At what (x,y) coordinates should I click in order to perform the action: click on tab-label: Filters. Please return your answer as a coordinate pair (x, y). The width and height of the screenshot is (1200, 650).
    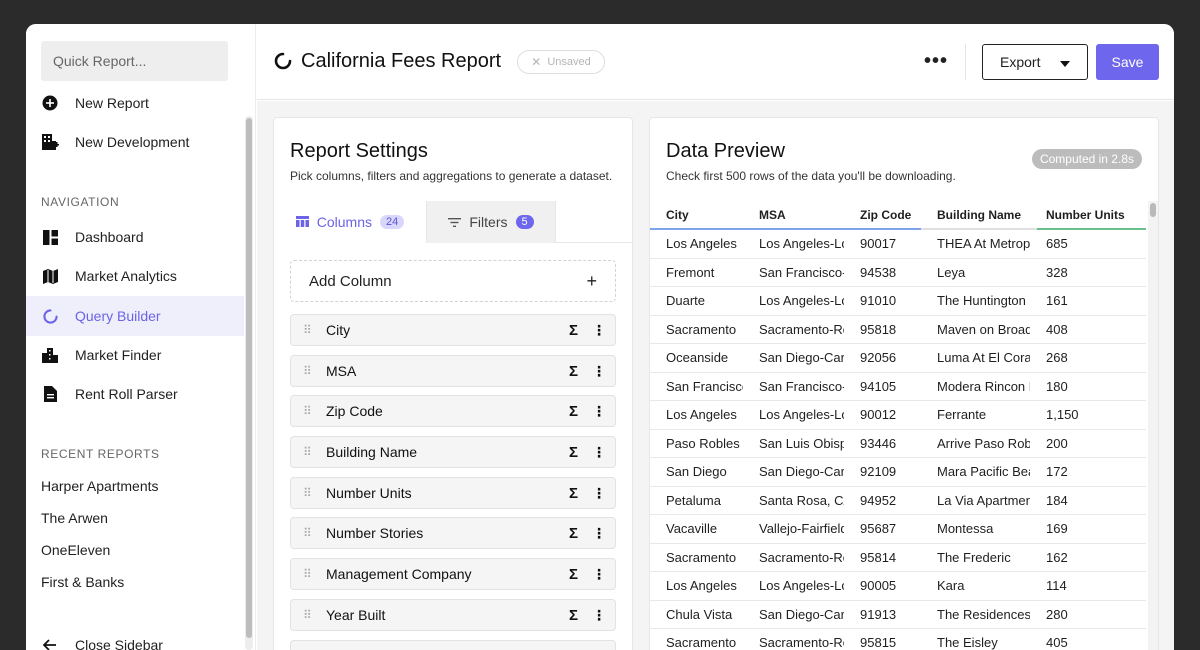
    Looking at the image, I should click on (488, 222).